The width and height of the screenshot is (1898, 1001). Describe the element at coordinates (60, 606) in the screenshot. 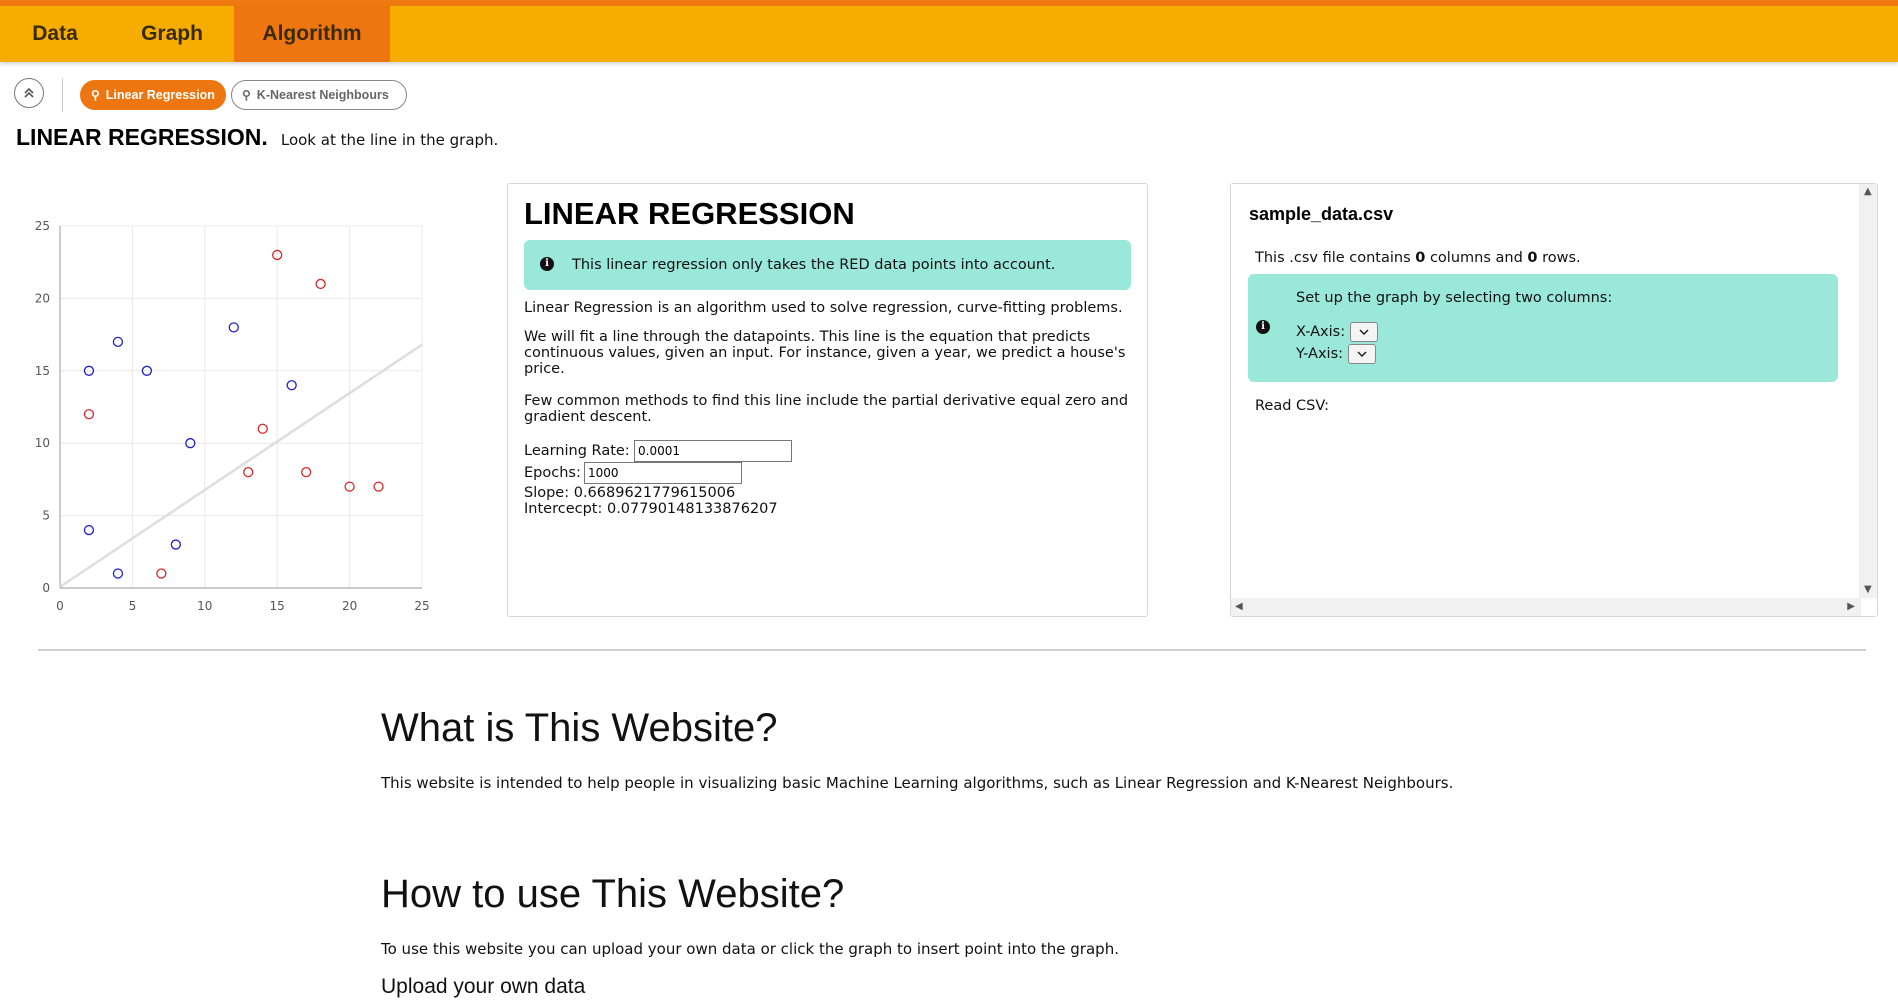

I see `x-tick-label: 0` at that location.